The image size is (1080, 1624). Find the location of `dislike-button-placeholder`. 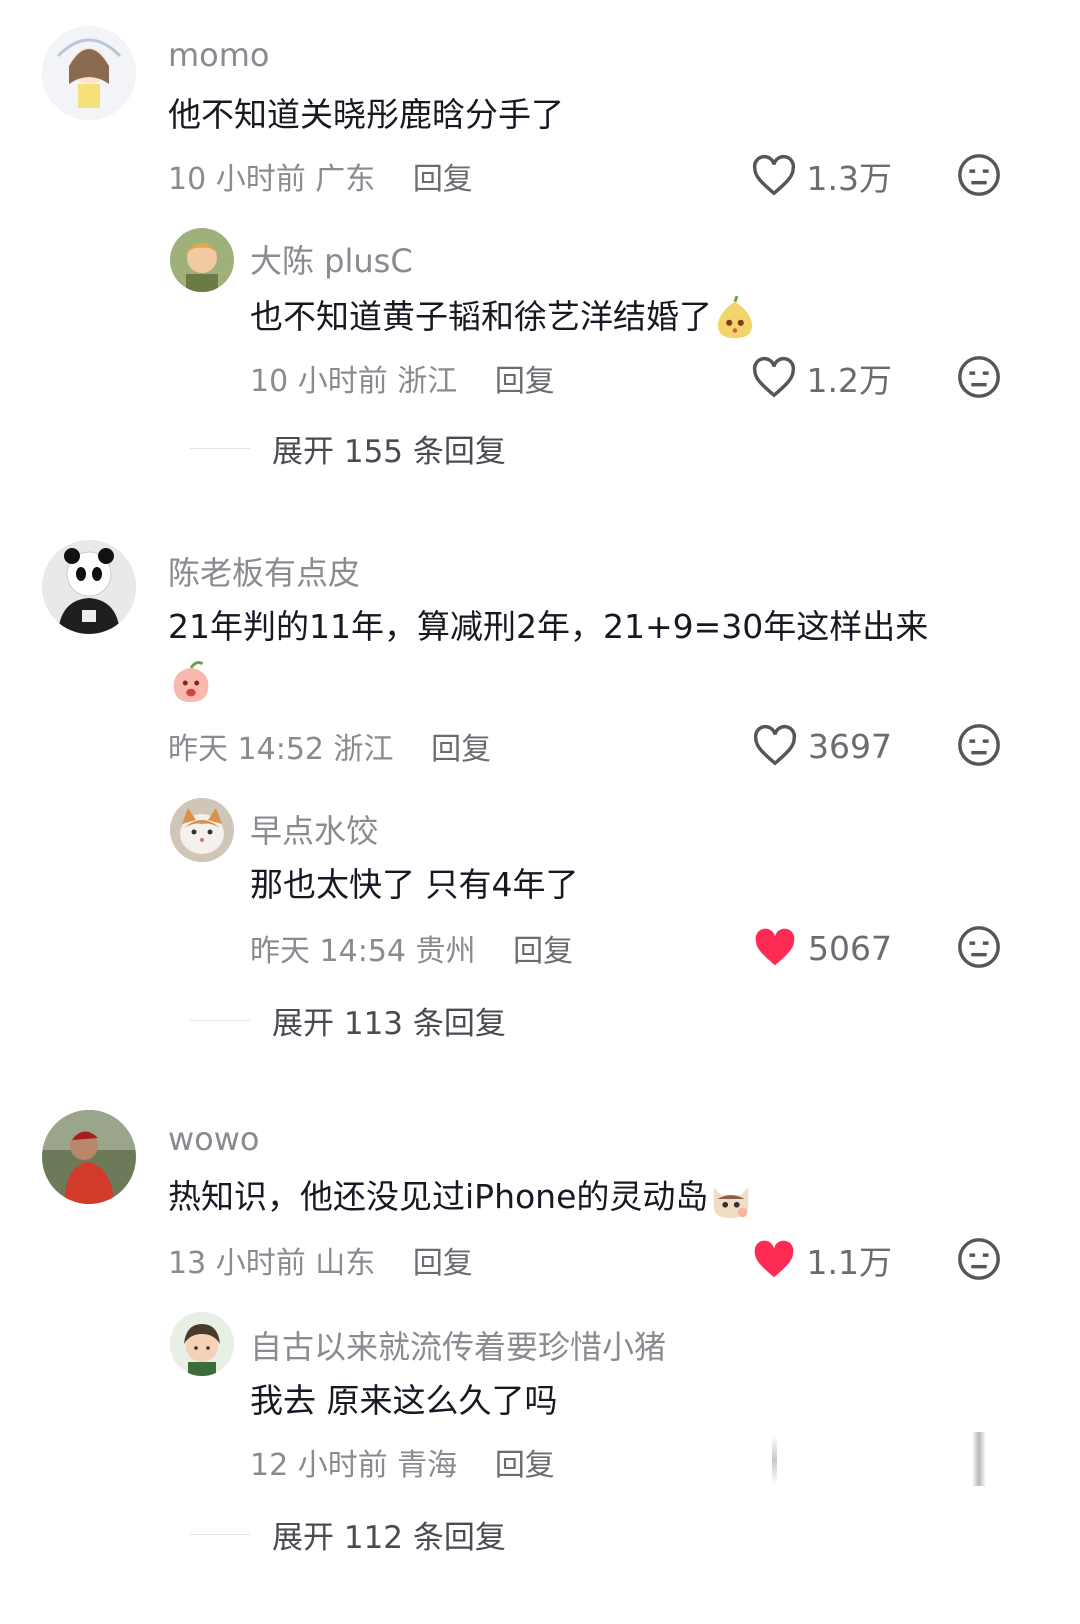

dislike-button-placeholder is located at coordinates (979, 1459).